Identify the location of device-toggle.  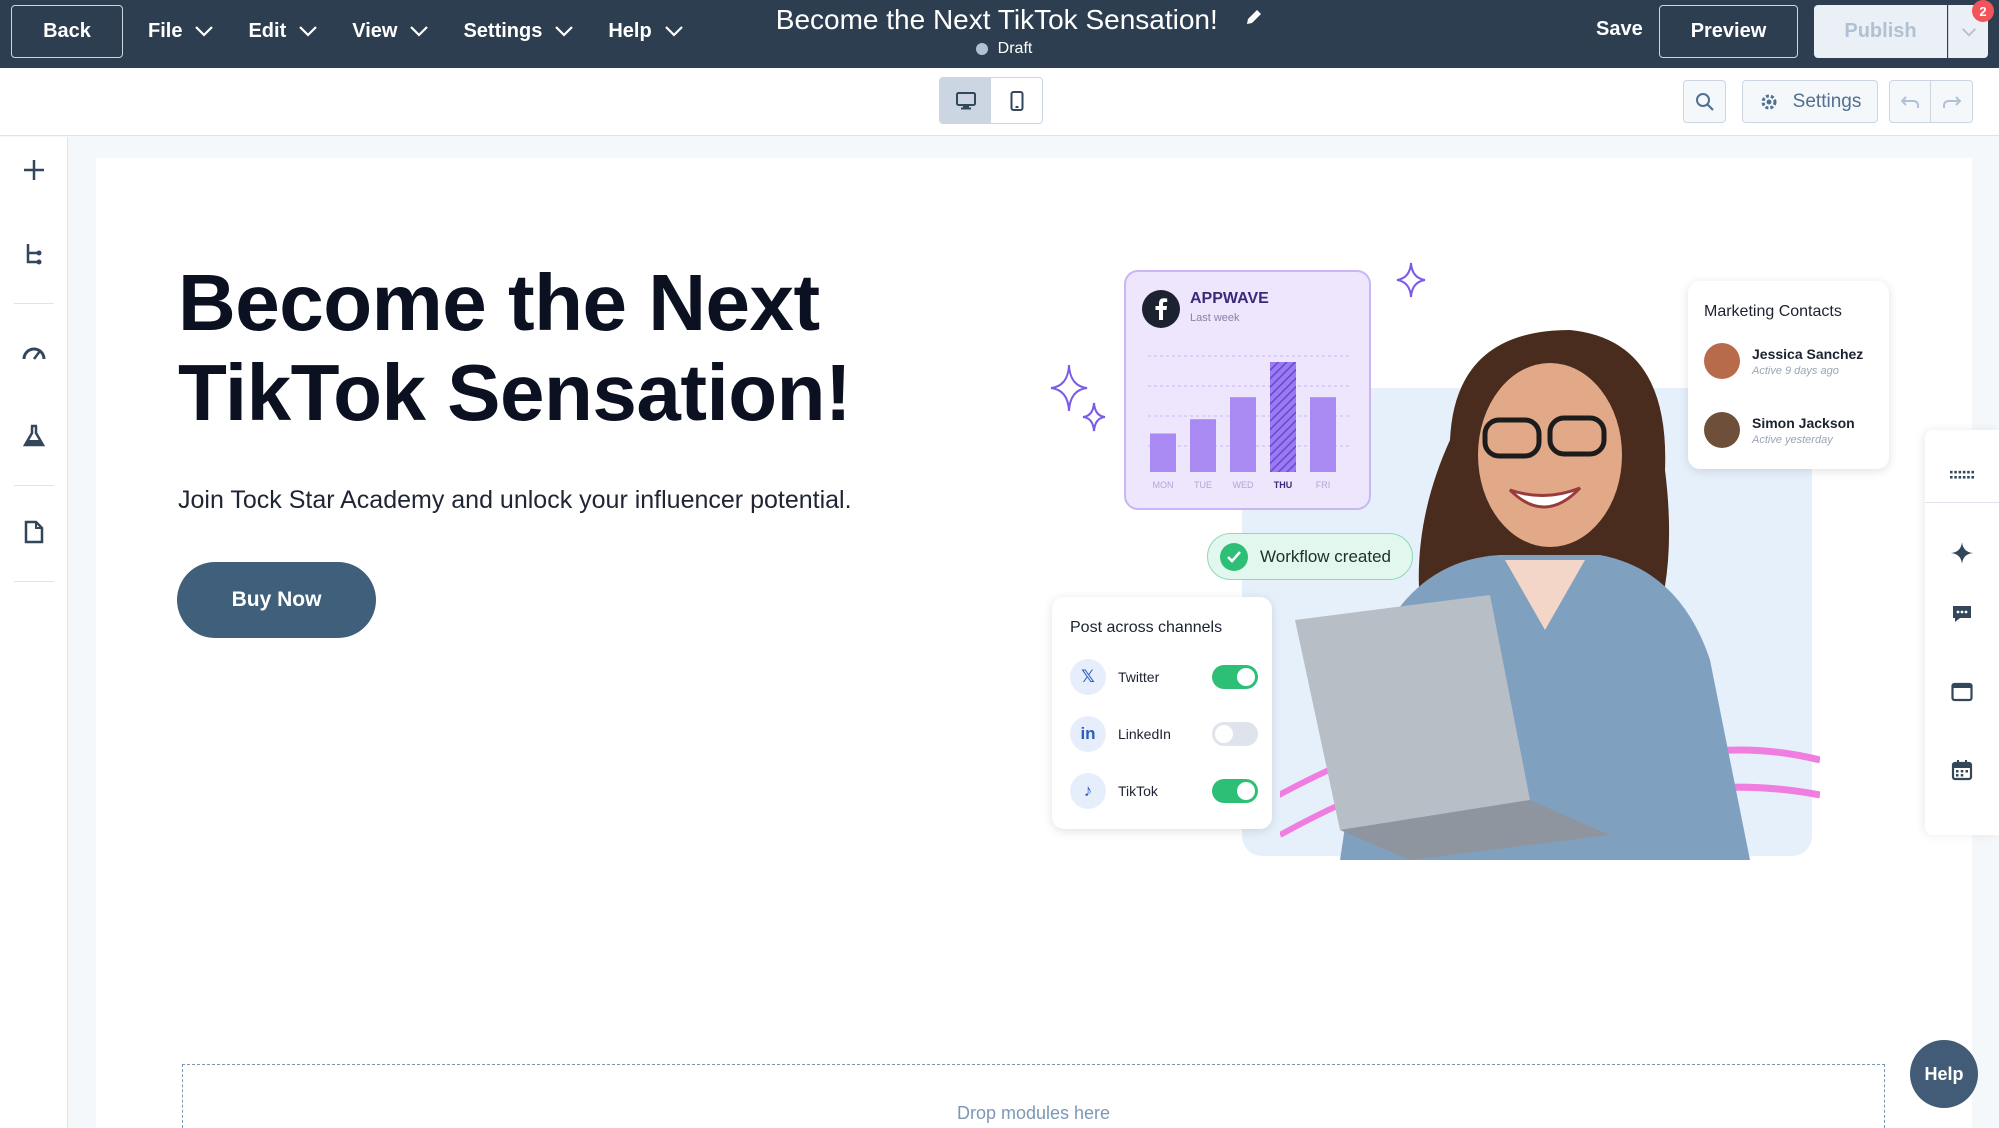
(991, 100).